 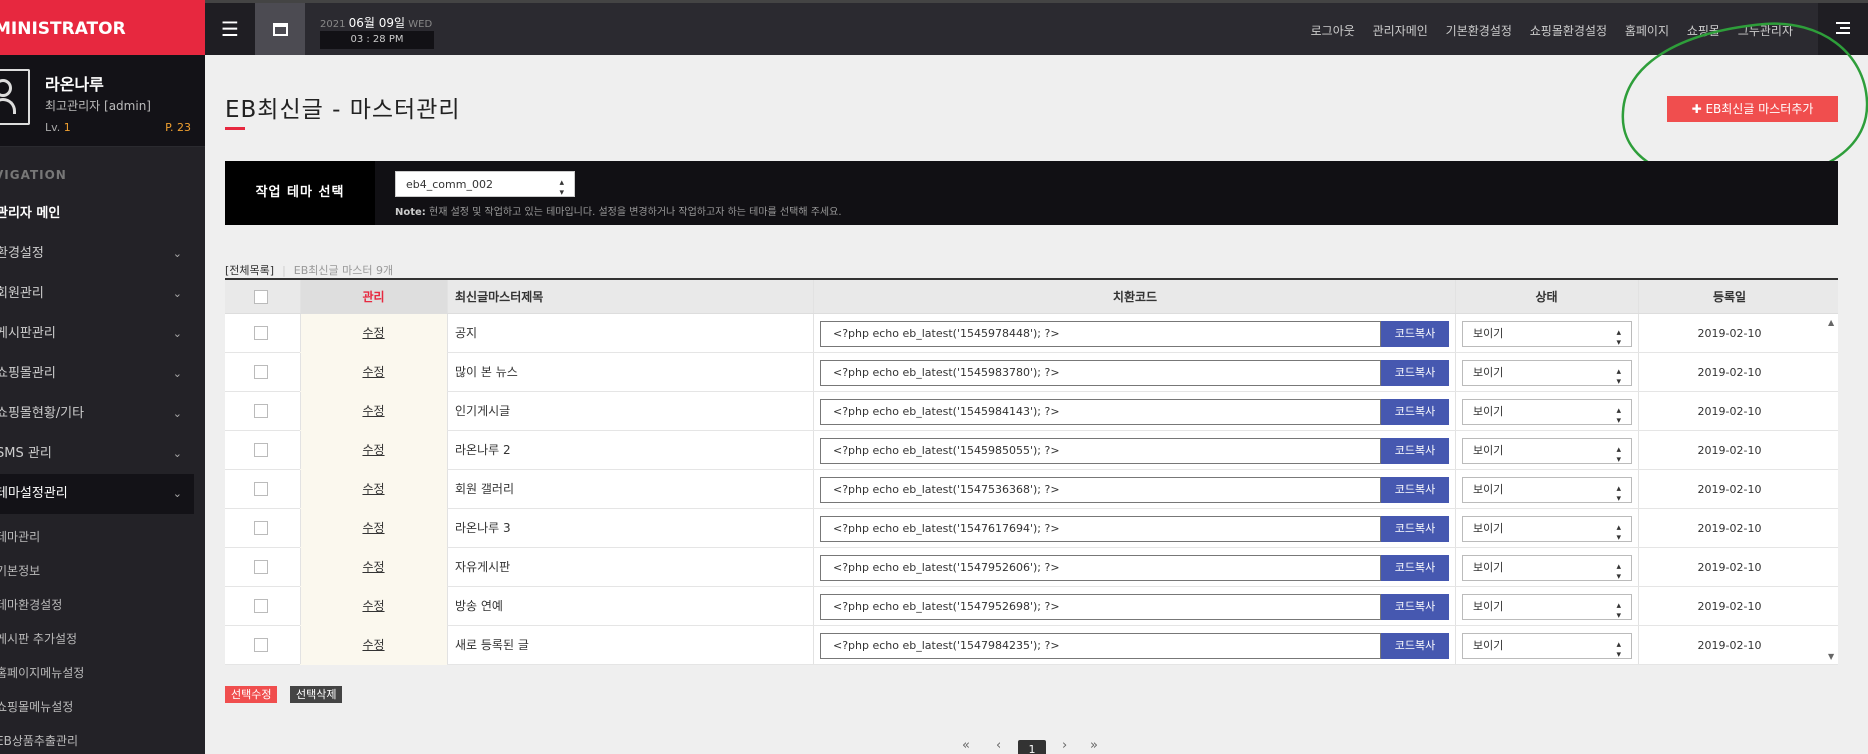 What do you see at coordinates (31, 604) in the screenshot?
I see `sub-item-theme-env: 테마환경설정` at bounding box center [31, 604].